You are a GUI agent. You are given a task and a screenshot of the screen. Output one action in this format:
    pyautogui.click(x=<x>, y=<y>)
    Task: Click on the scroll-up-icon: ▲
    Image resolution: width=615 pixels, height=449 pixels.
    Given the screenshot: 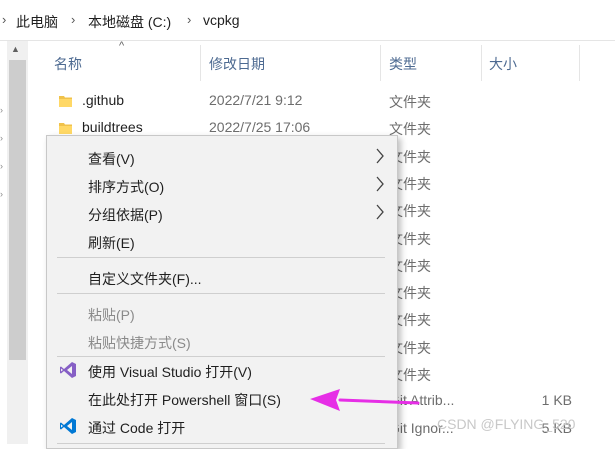 What is the action you would take?
    pyautogui.click(x=15, y=49)
    